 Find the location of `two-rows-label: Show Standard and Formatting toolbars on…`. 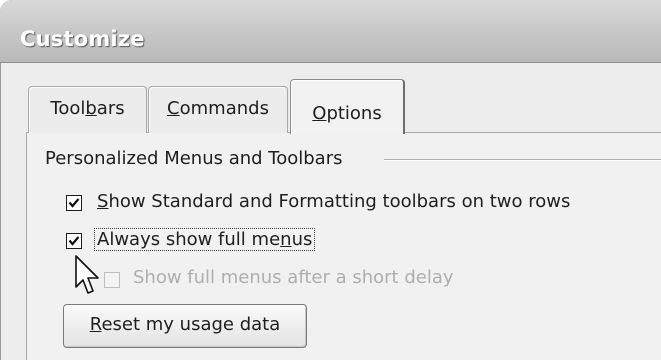

two-rows-label: Show Standard and Formatting toolbars on… is located at coordinates (333, 201).